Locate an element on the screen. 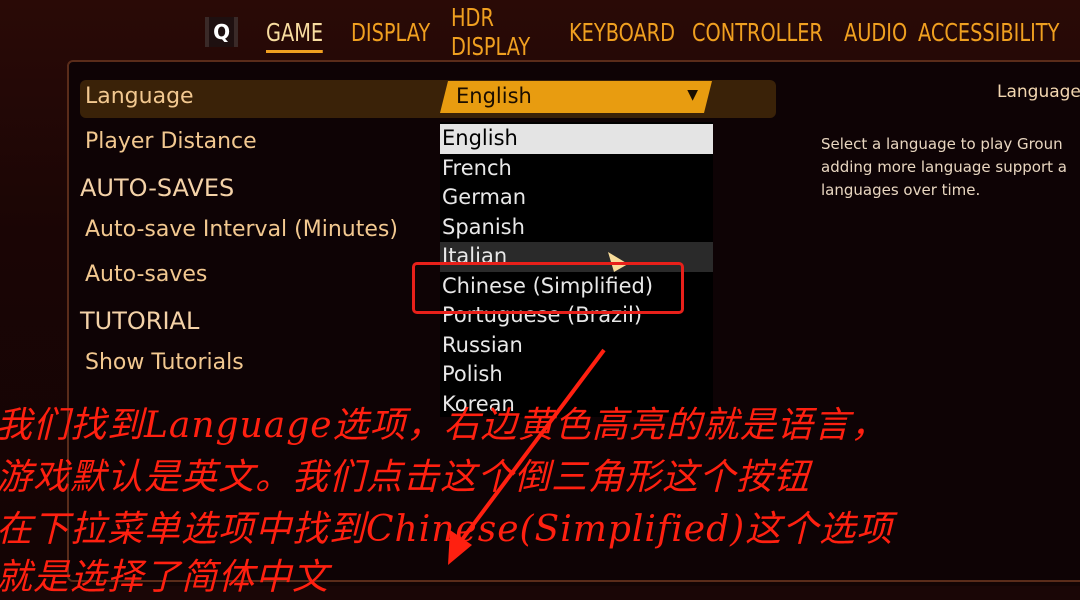 Image resolution: width=1080 pixels, height=600 pixels. annotation-line-1: 我们找到Language选项，右边黄色高亮的就是语言， is located at coordinates (444, 425).